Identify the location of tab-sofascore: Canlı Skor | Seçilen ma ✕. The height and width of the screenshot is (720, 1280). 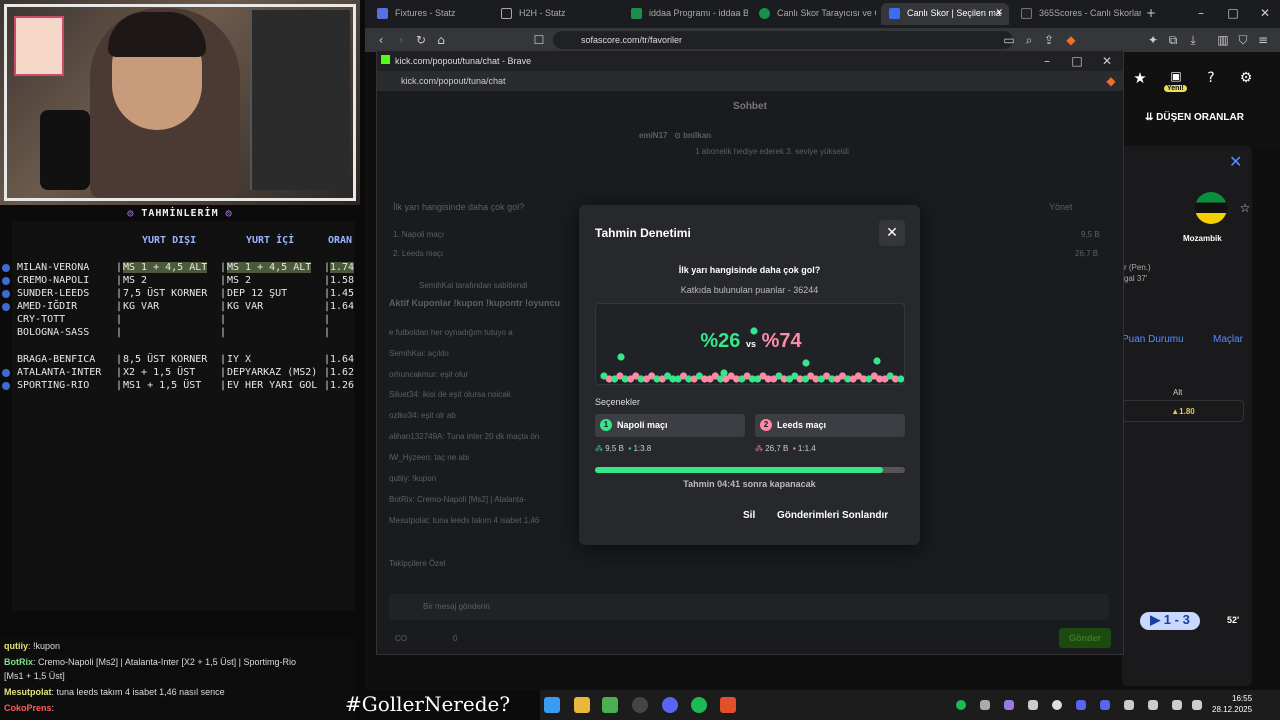
(945, 14).